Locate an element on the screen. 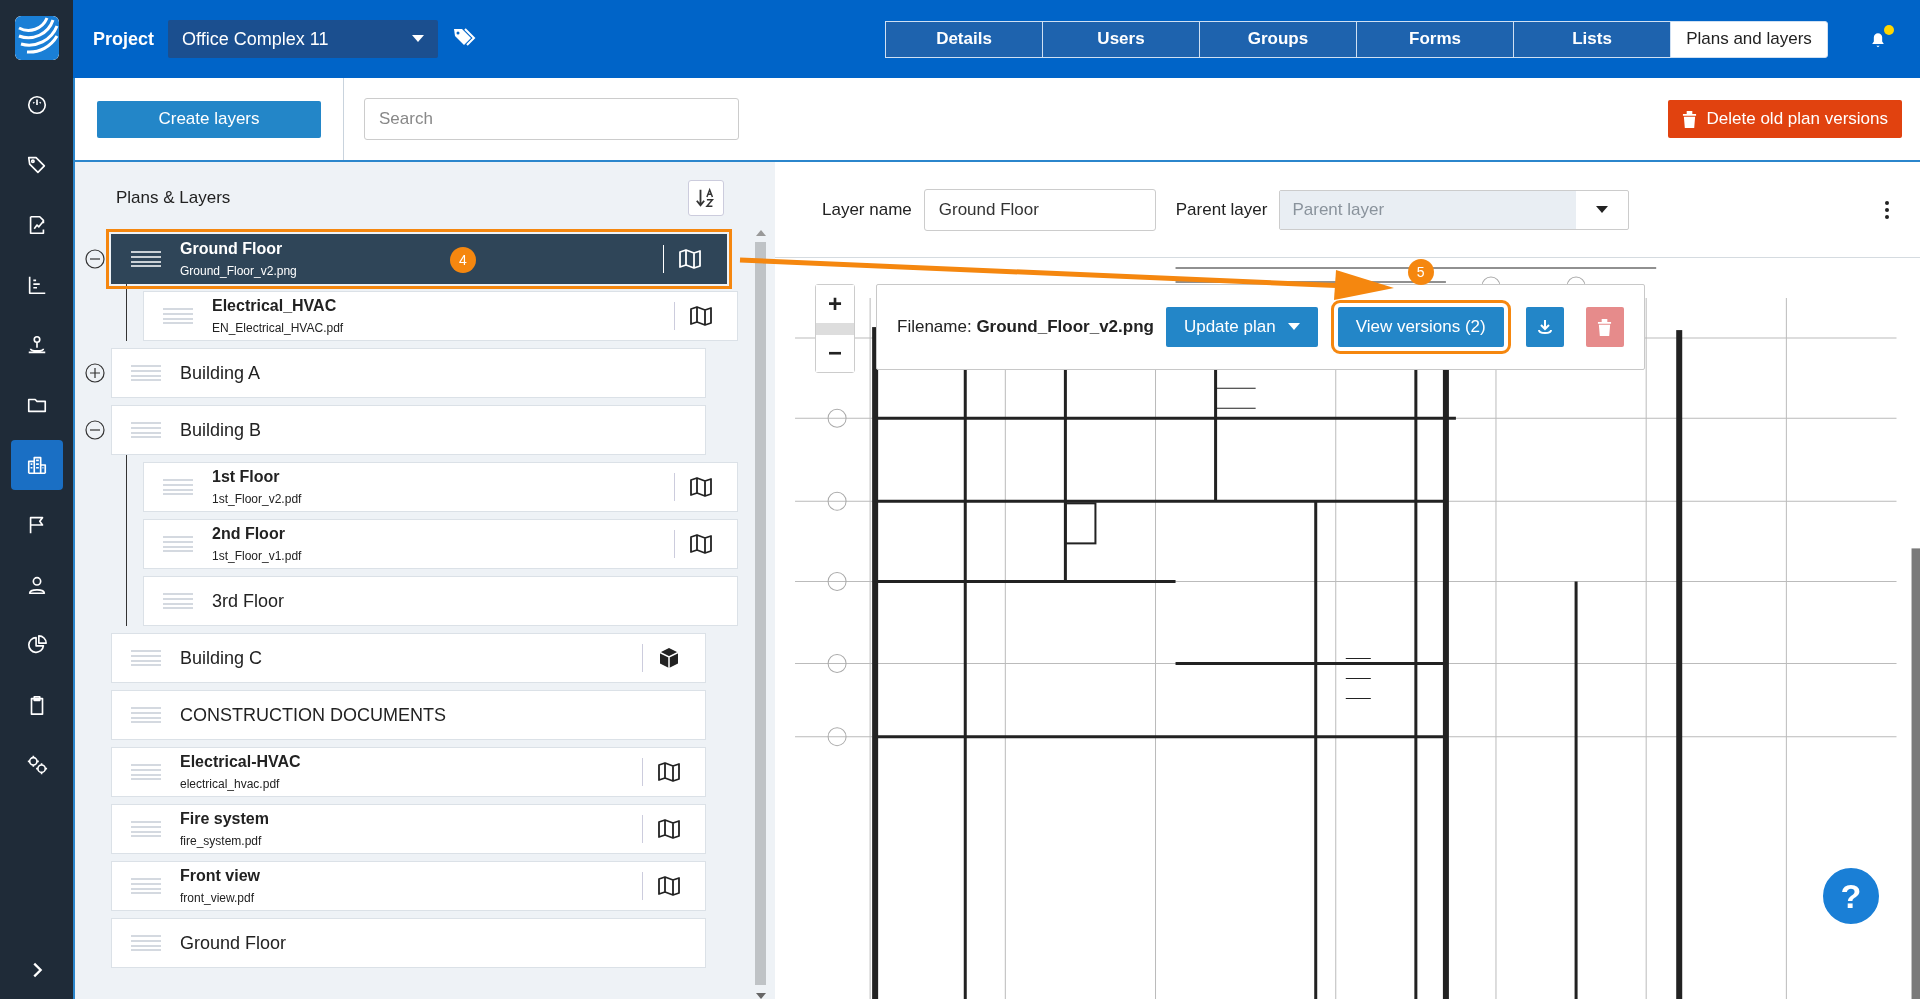  sort-icon is located at coordinates (706, 198).